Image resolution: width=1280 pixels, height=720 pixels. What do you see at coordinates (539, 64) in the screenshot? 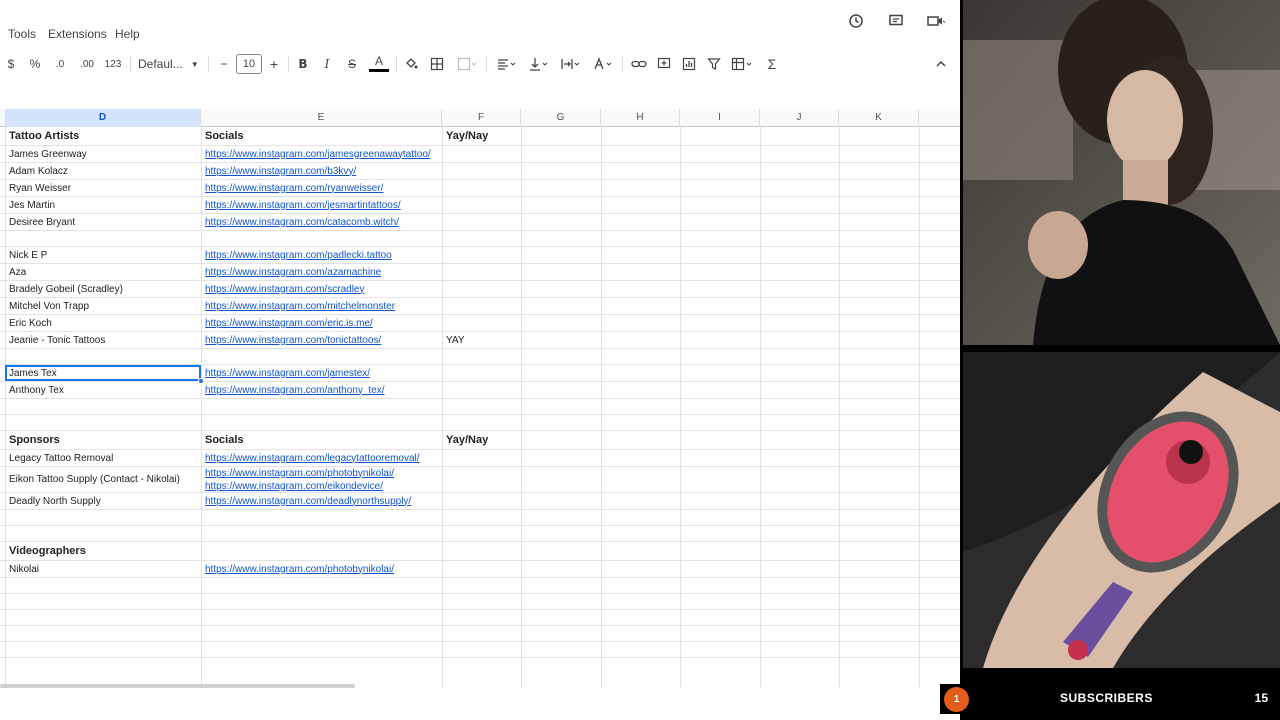
I see `vertical-align-icon` at bounding box center [539, 64].